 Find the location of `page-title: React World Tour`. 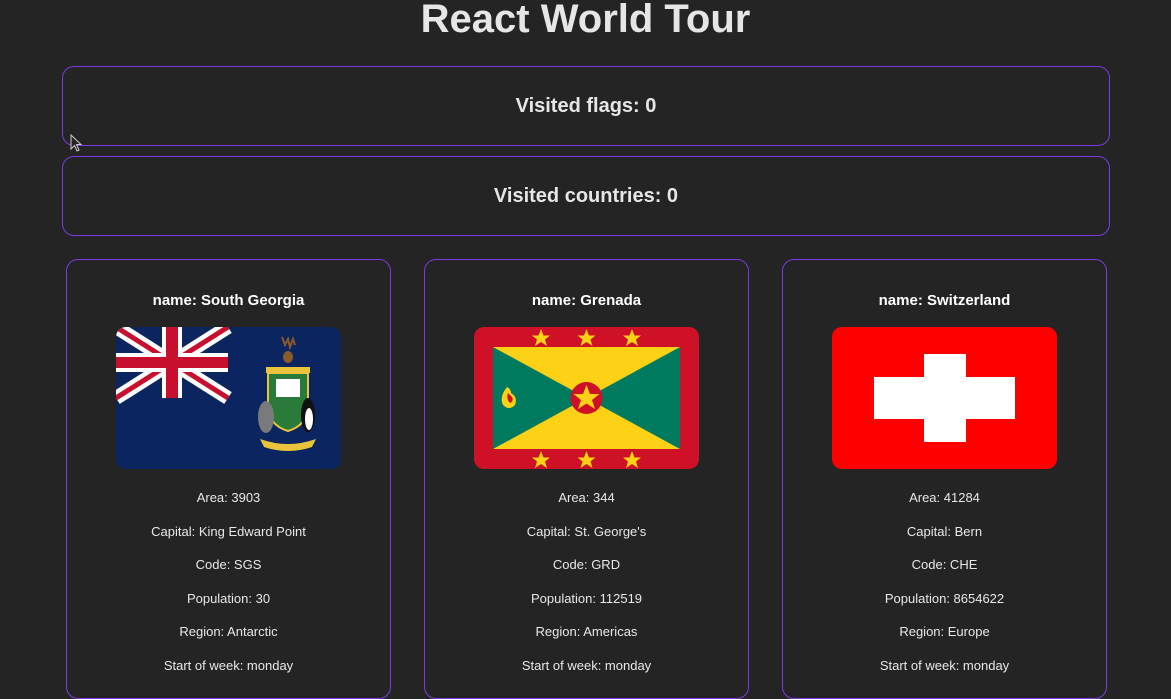

page-title: React World Tour is located at coordinates (585, 20).